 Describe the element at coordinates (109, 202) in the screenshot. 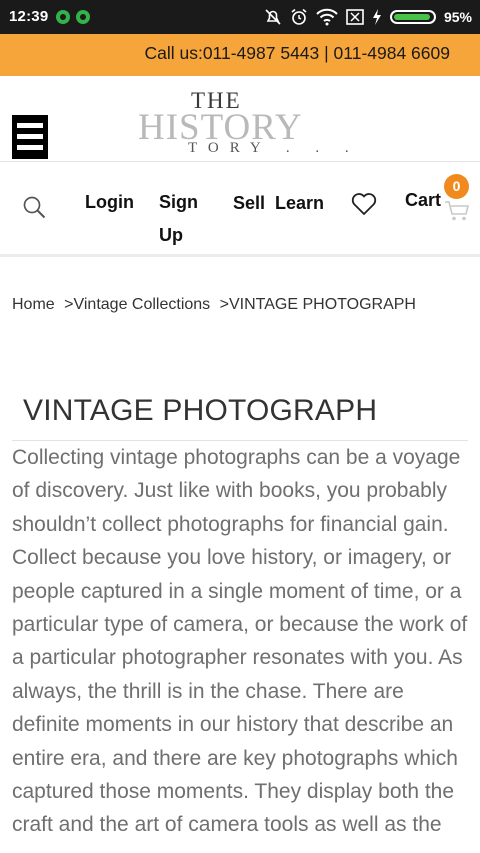

I see `login-link: Login` at that location.